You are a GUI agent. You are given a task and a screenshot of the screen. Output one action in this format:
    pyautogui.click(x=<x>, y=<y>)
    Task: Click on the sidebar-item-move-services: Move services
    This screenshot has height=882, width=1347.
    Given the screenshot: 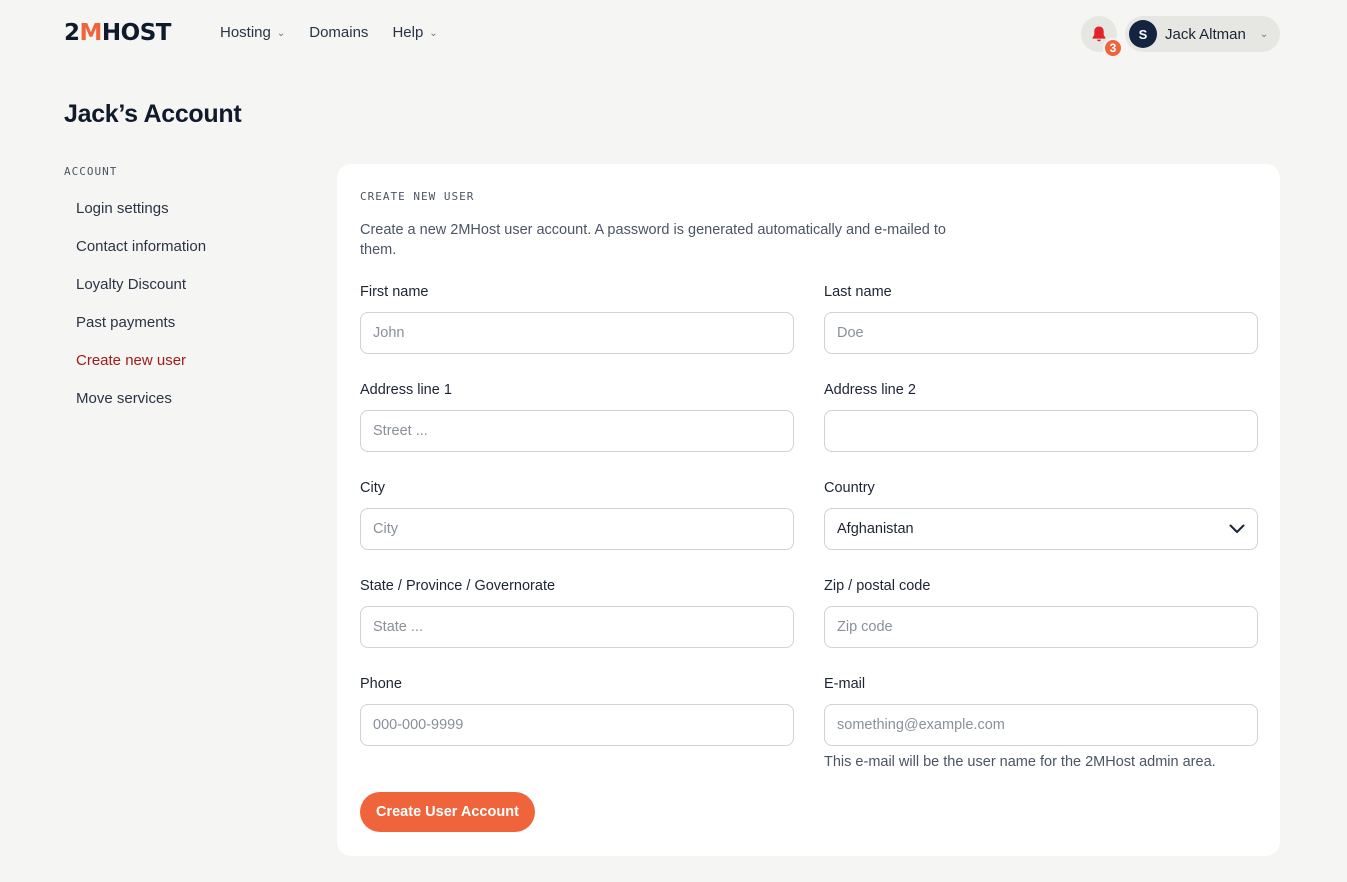 What is the action you would take?
    pyautogui.click(x=141, y=409)
    